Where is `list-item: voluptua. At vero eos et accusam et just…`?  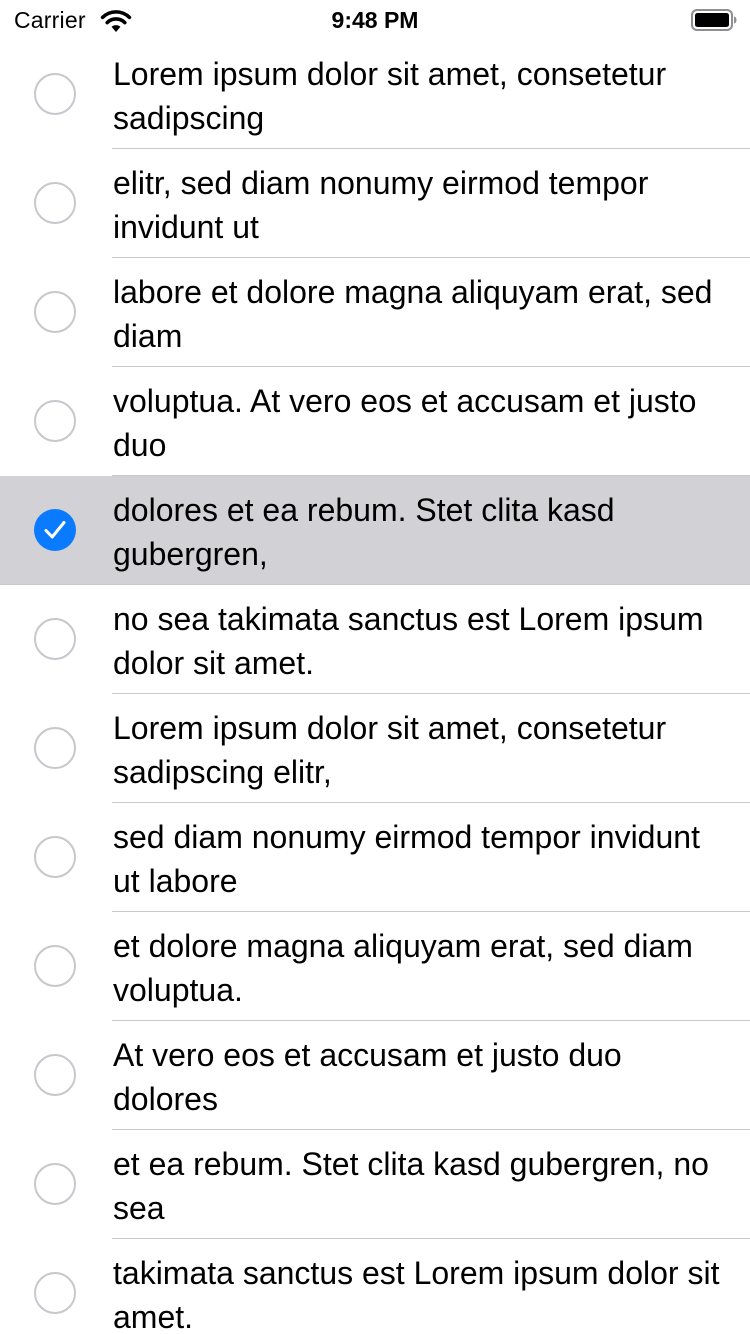 list-item: voluptua. At vero eos et accusam et just… is located at coordinates (375, 421).